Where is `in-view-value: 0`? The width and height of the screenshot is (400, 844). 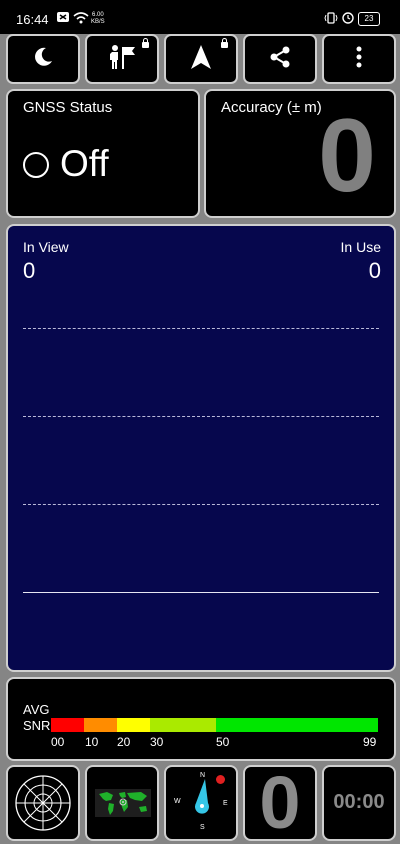
in-view-value: 0 is located at coordinates (29, 270).